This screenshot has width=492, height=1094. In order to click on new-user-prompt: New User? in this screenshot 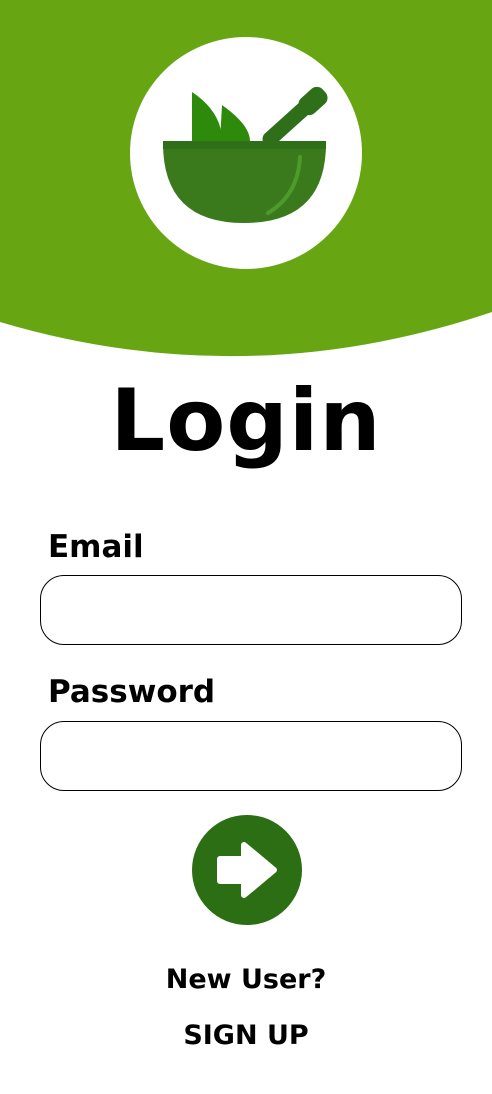, I will do `click(246, 979)`.